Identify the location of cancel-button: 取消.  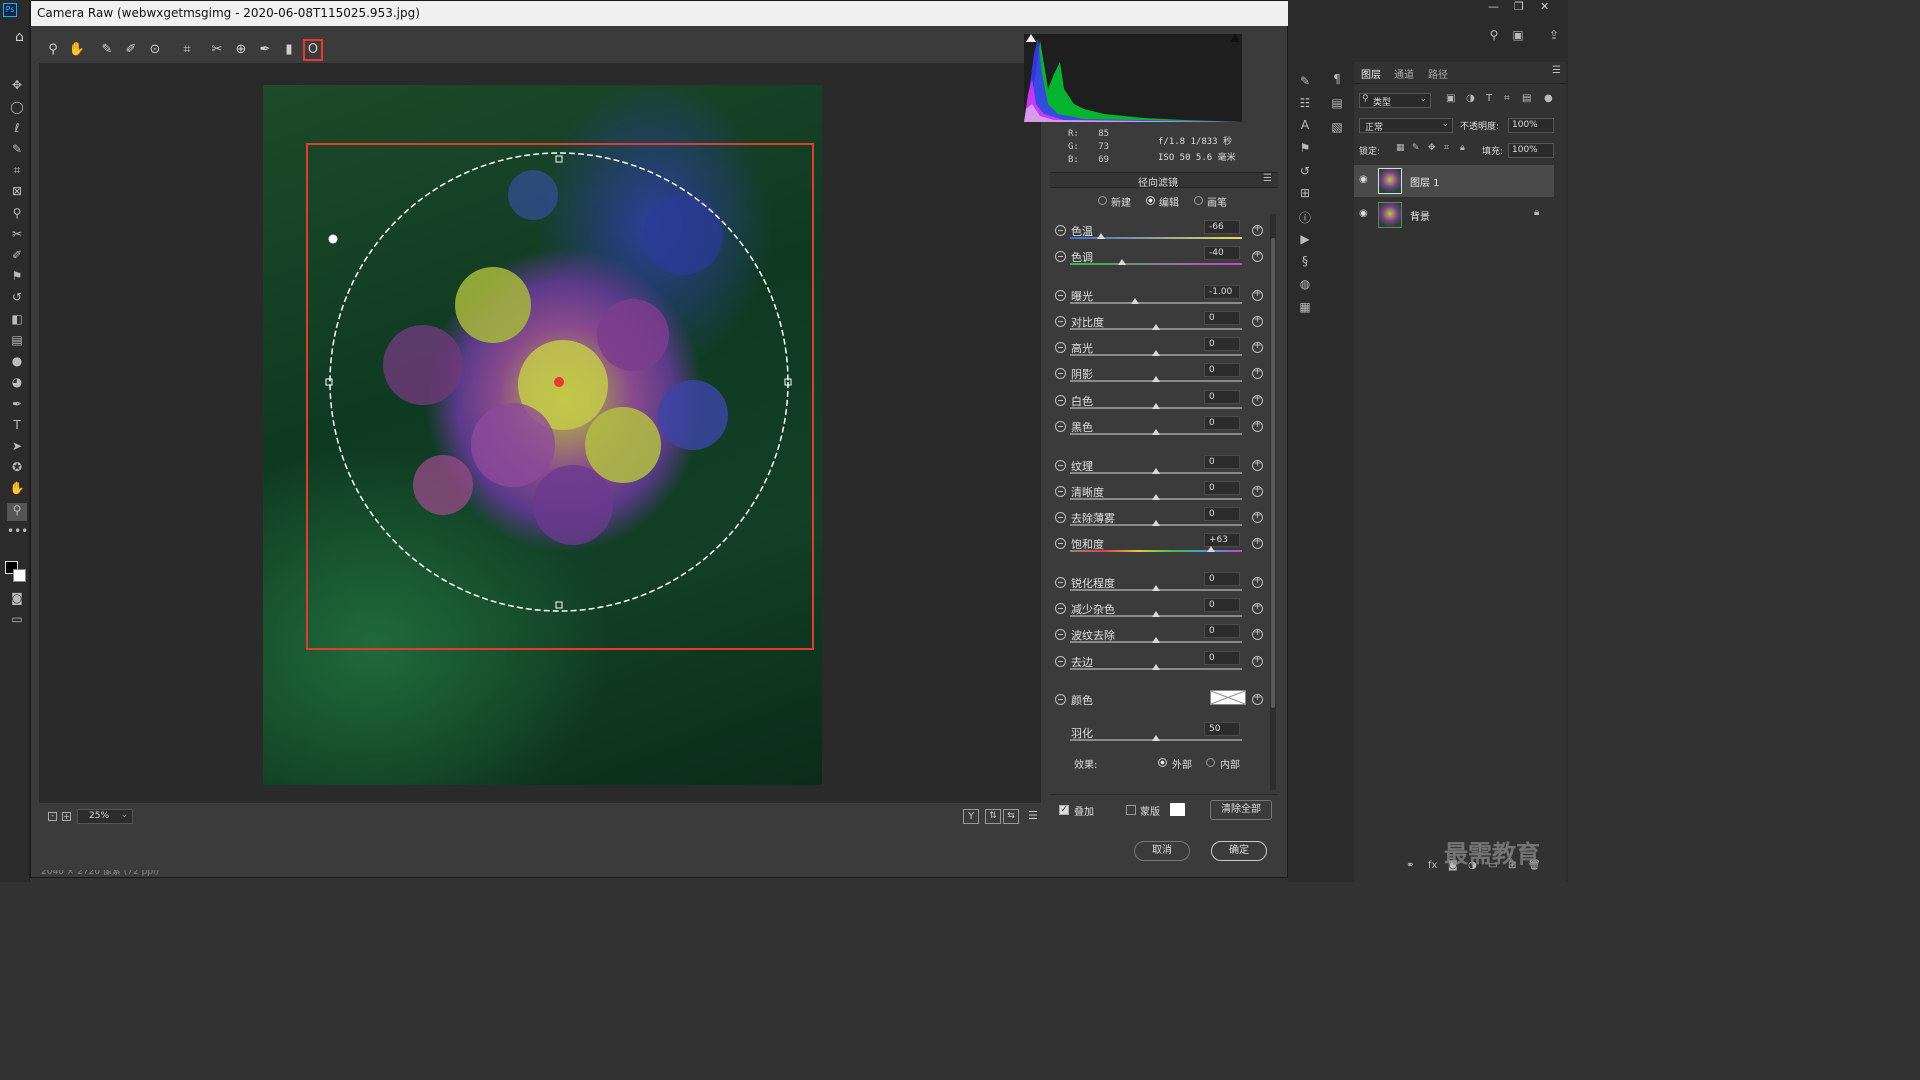
(1162, 851).